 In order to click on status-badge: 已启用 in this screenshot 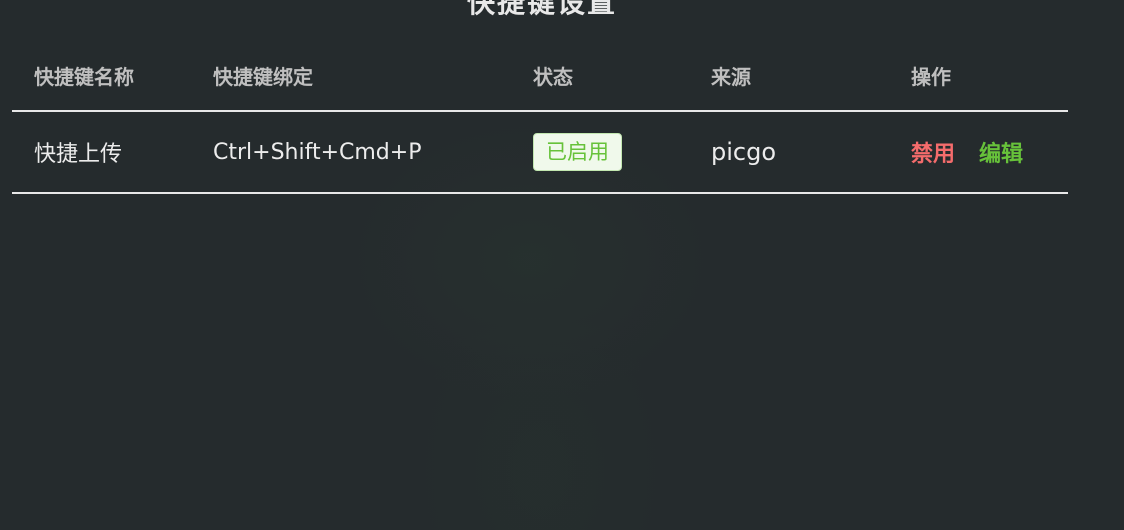, I will do `click(577, 152)`.